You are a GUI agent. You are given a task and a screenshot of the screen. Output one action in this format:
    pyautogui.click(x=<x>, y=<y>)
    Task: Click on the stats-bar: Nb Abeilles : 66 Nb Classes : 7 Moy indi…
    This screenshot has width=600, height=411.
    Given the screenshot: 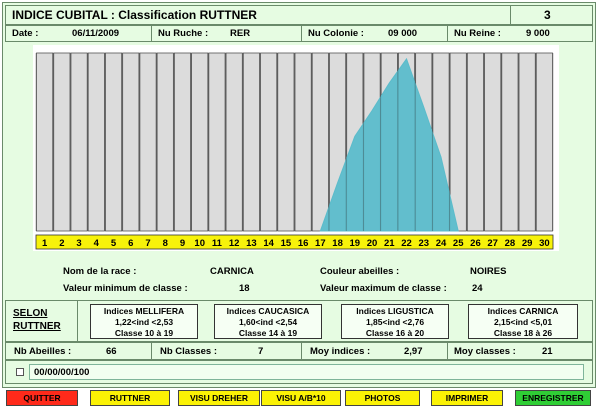 What is the action you would take?
    pyautogui.click(x=299, y=351)
    